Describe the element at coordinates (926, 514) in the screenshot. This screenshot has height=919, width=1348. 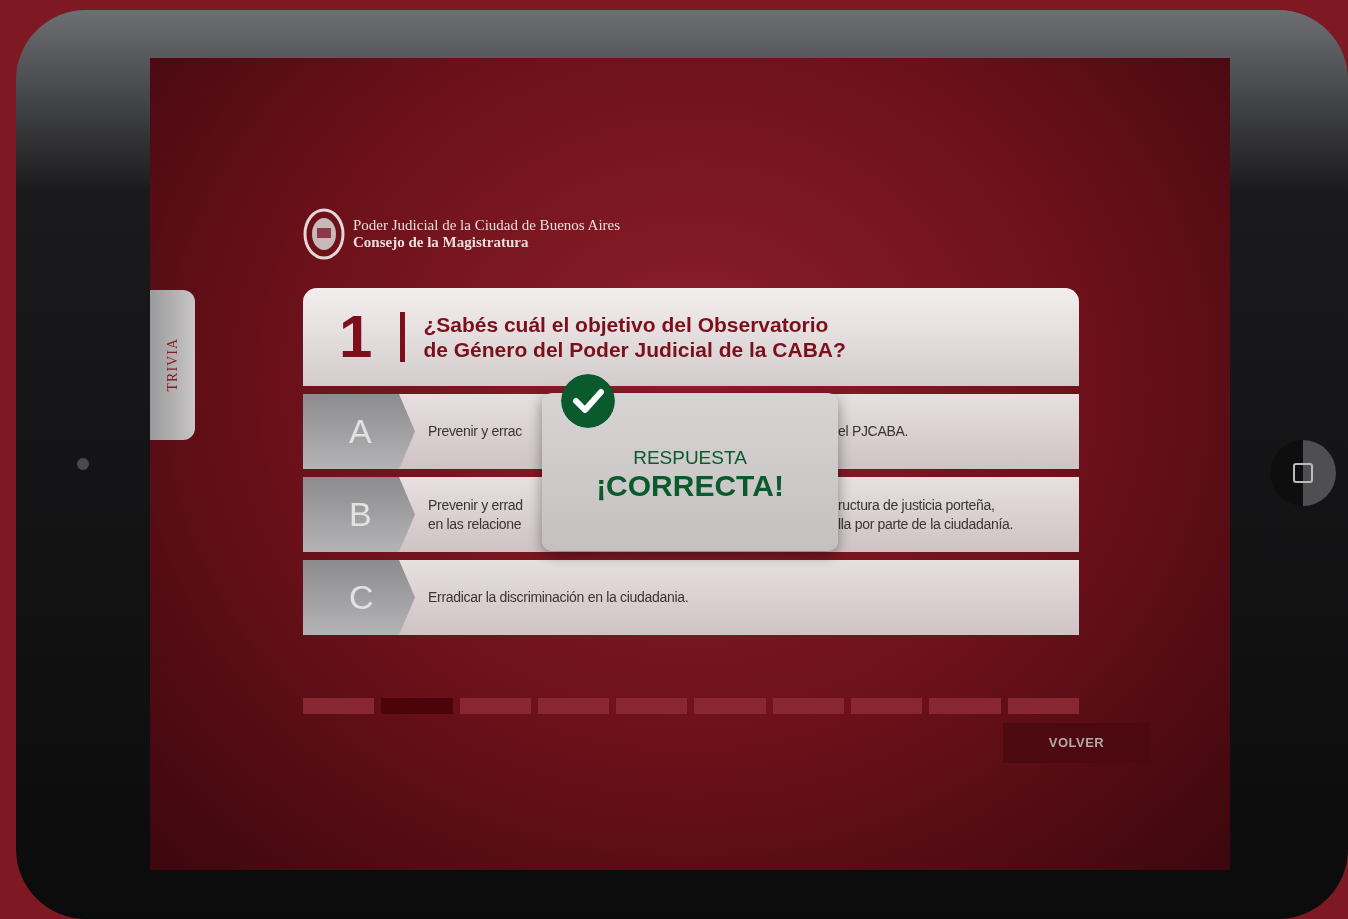
I see `option-text: ructura de justicia porteña, lla por parte de la ciudadanía.` at that location.